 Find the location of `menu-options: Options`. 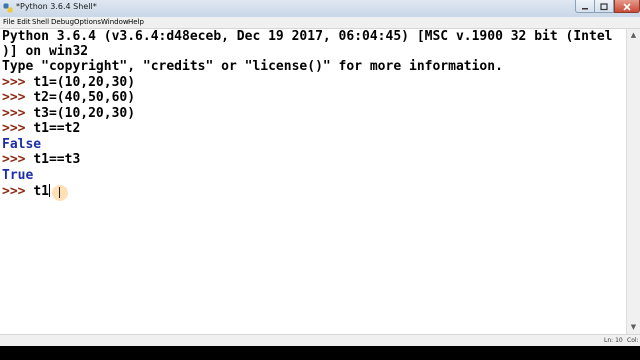

menu-options: Options is located at coordinates (87, 22).